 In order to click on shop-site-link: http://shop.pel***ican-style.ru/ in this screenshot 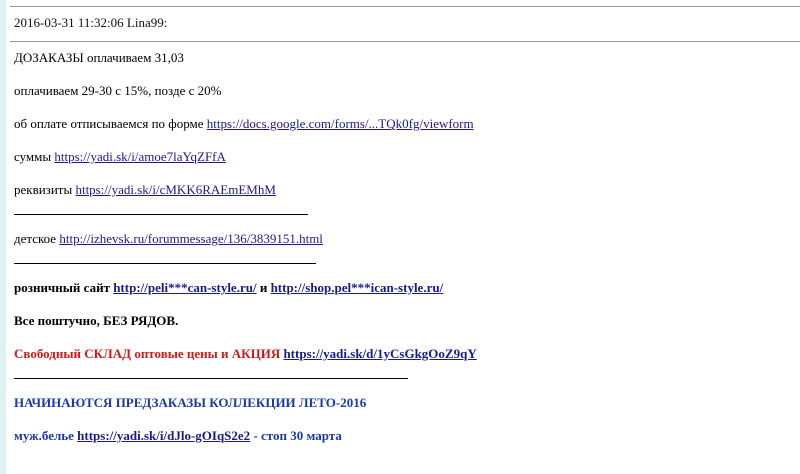, I will do `click(357, 287)`.